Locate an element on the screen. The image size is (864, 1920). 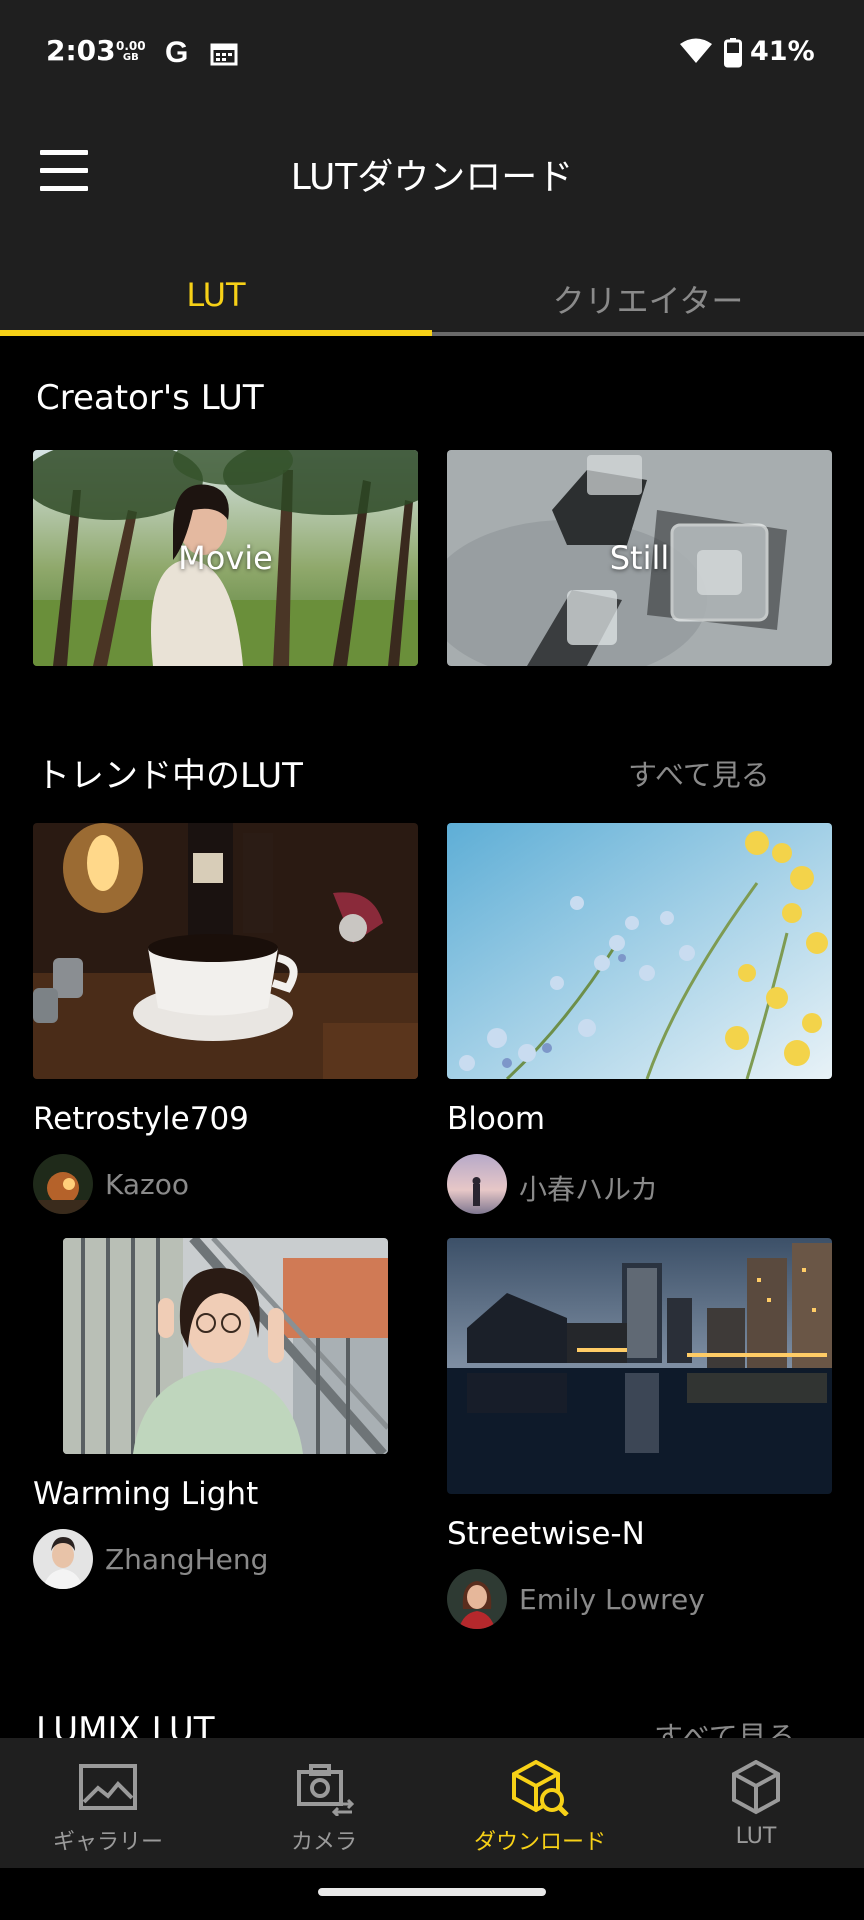
gallery-icon is located at coordinates (108, 1787).